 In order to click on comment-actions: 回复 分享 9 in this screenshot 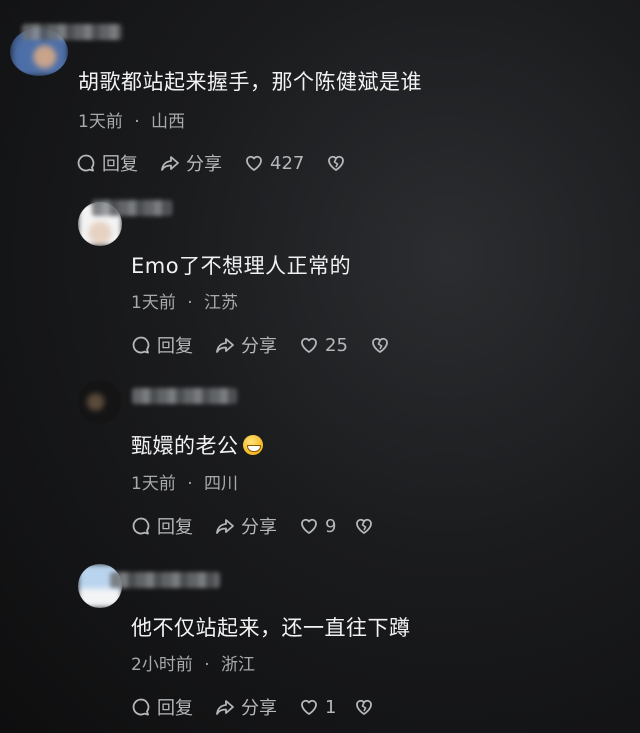, I will do `click(252, 526)`.